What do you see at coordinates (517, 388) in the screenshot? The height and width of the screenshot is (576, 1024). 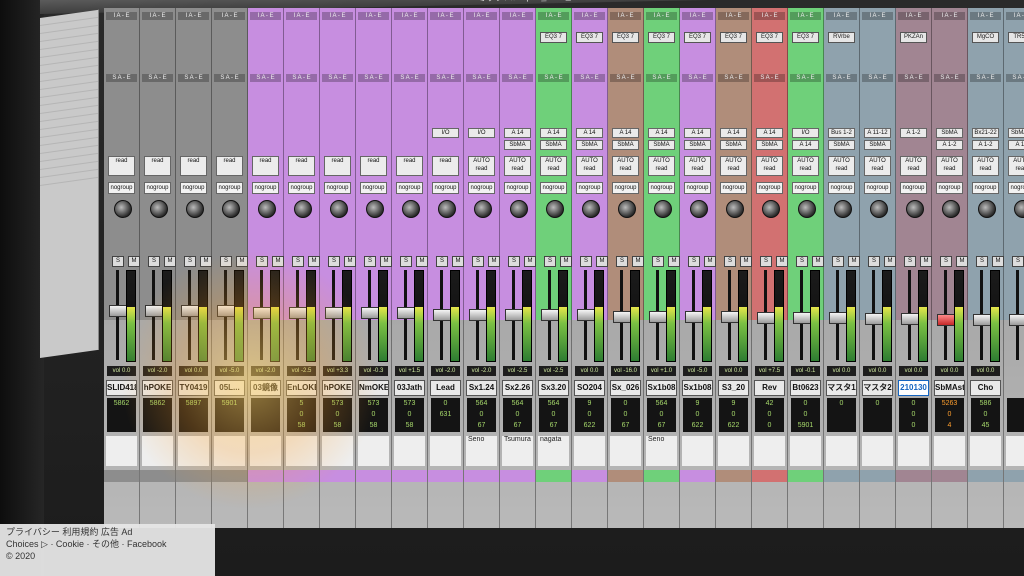 I see `track-name: Sx2.26` at bounding box center [517, 388].